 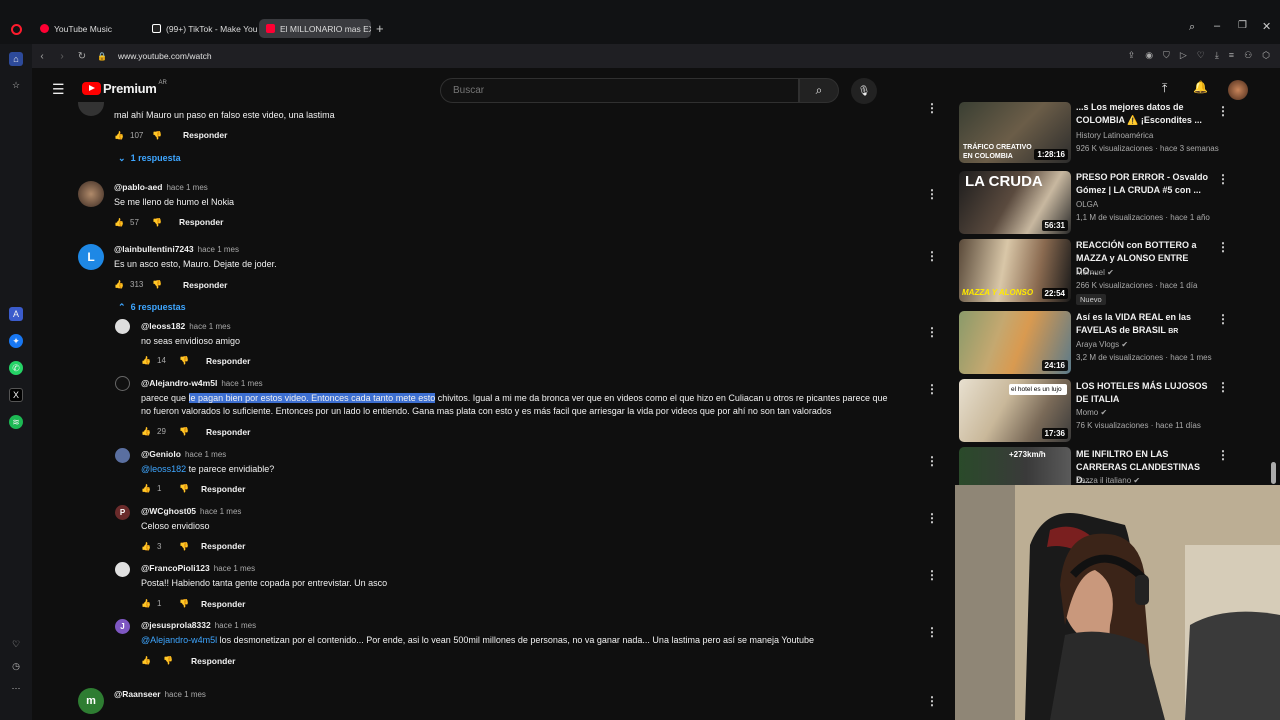 I want to click on extensions-icon: ⬡, so click(x=1266, y=55).